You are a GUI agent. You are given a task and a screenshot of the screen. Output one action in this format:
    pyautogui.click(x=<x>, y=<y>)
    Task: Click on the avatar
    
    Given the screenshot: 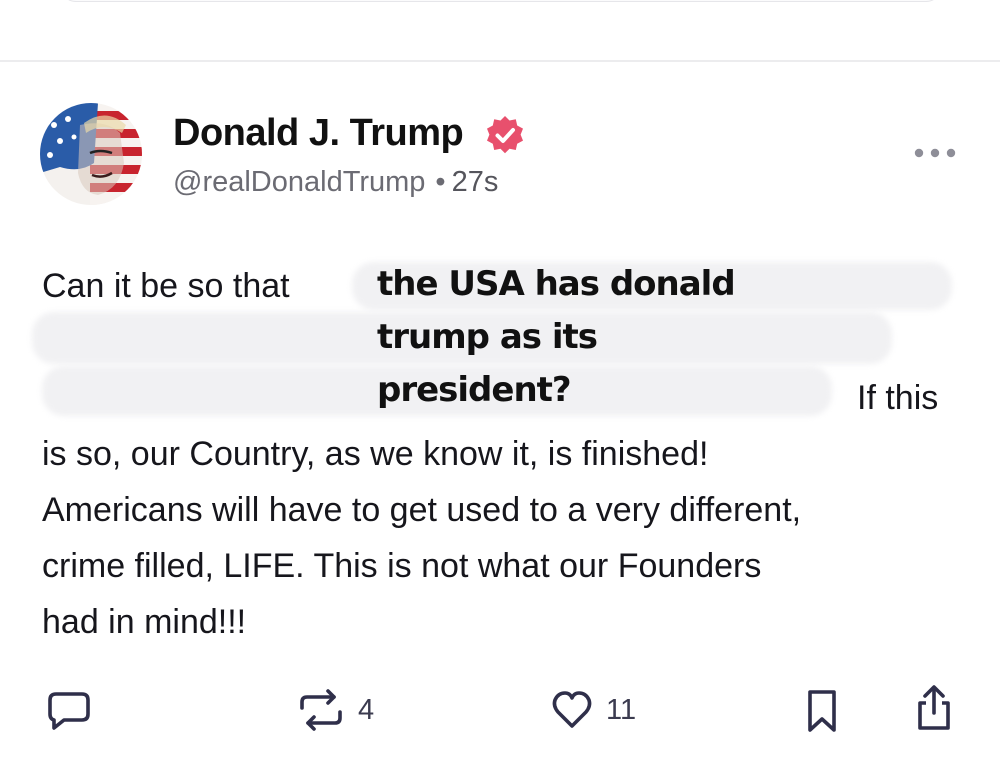 What is the action you would take?
    pyautogui.click(x=91, y=154)
    